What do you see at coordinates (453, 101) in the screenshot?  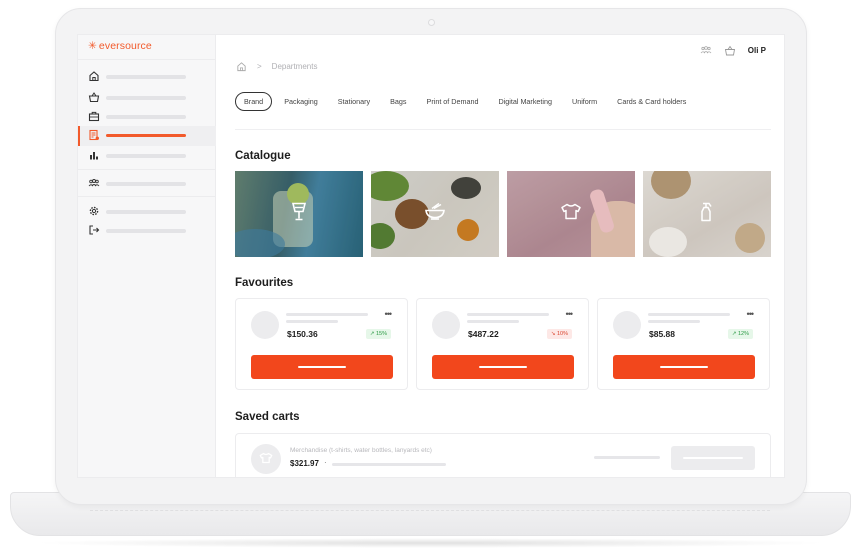 I see `tab-print-of-demand: Print of Demand` at bounding box center [453, 101].